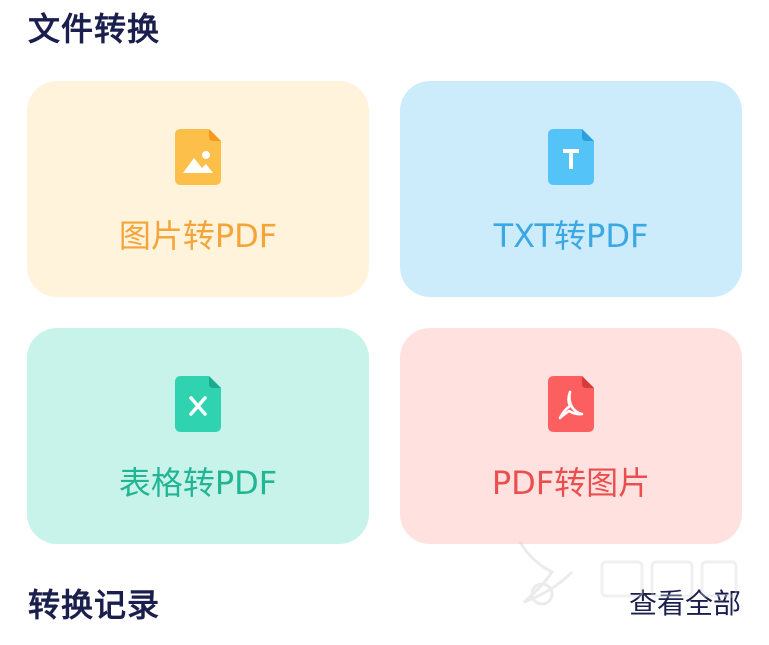 The image size is (769, 645). I want to click on text-file-icon, so click(571, 157).